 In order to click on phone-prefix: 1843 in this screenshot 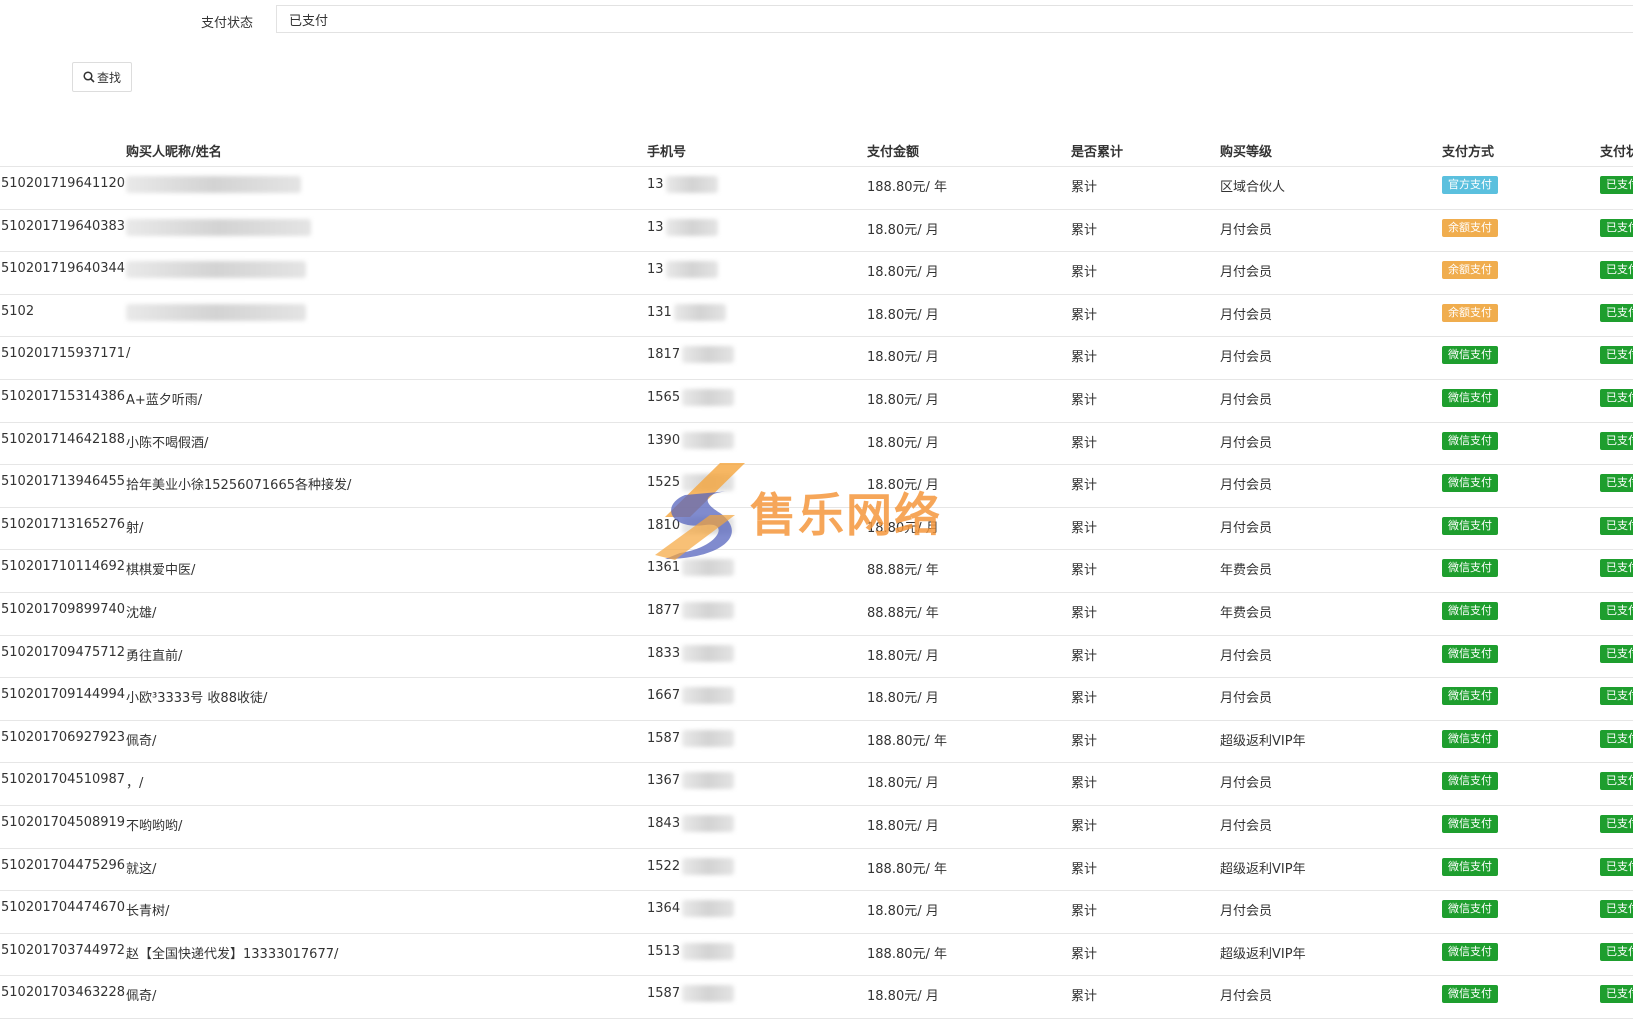, I will do `click(664, 823)`.